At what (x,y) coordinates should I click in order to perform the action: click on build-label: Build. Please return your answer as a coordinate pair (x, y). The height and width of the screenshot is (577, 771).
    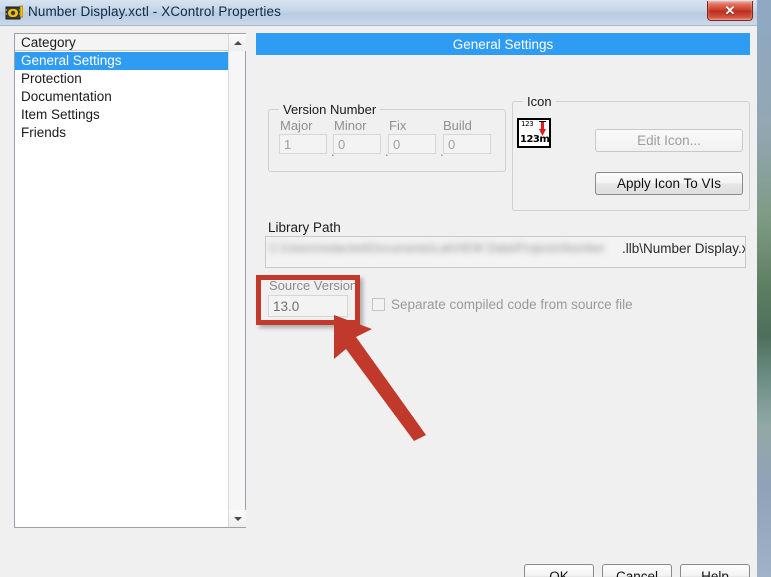
    Looking at the image, I should click on (457, 125).